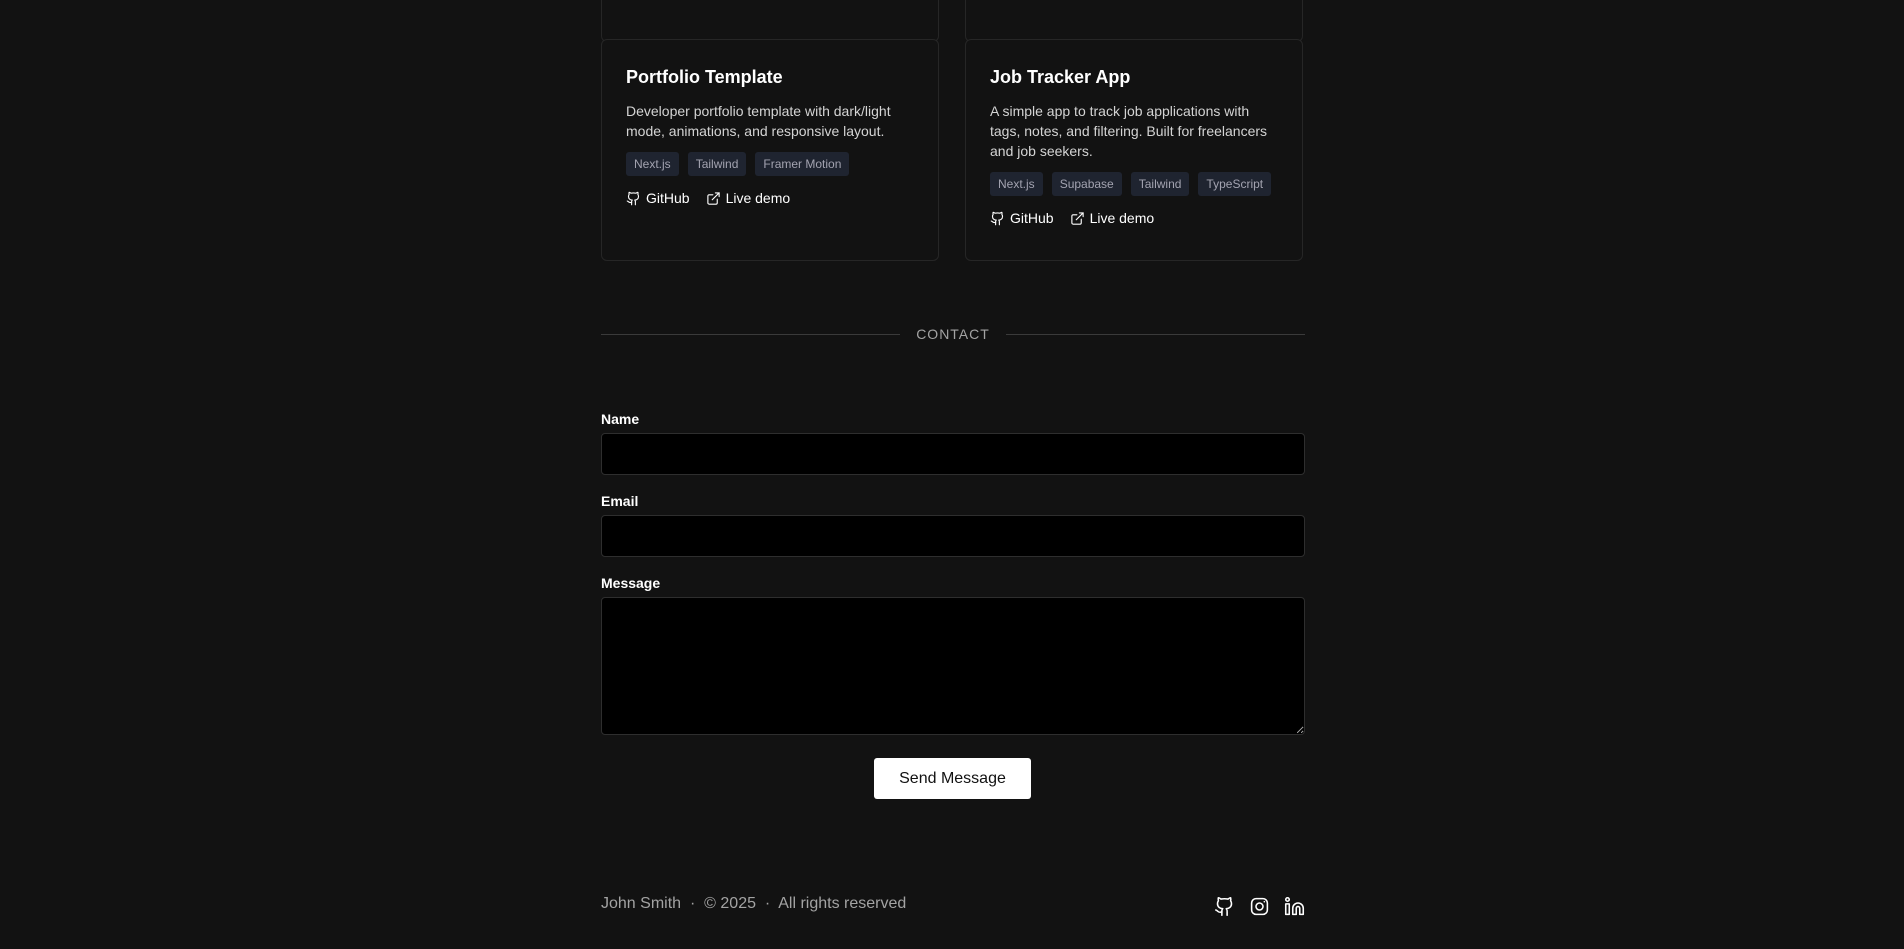 The image size is (1904, 949). I want to click on tag: Supabase, so click(1086, 184).